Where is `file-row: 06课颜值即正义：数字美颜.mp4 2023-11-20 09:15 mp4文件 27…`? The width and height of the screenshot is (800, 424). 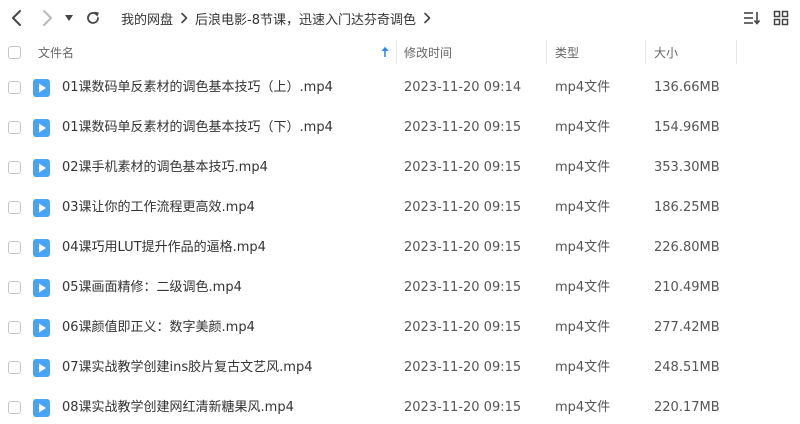
file-row: 06课颜值即正义：数字美颜.mp4 2023-11-20 09:15 mp4文件 27… is located at coordinates (400, 328).